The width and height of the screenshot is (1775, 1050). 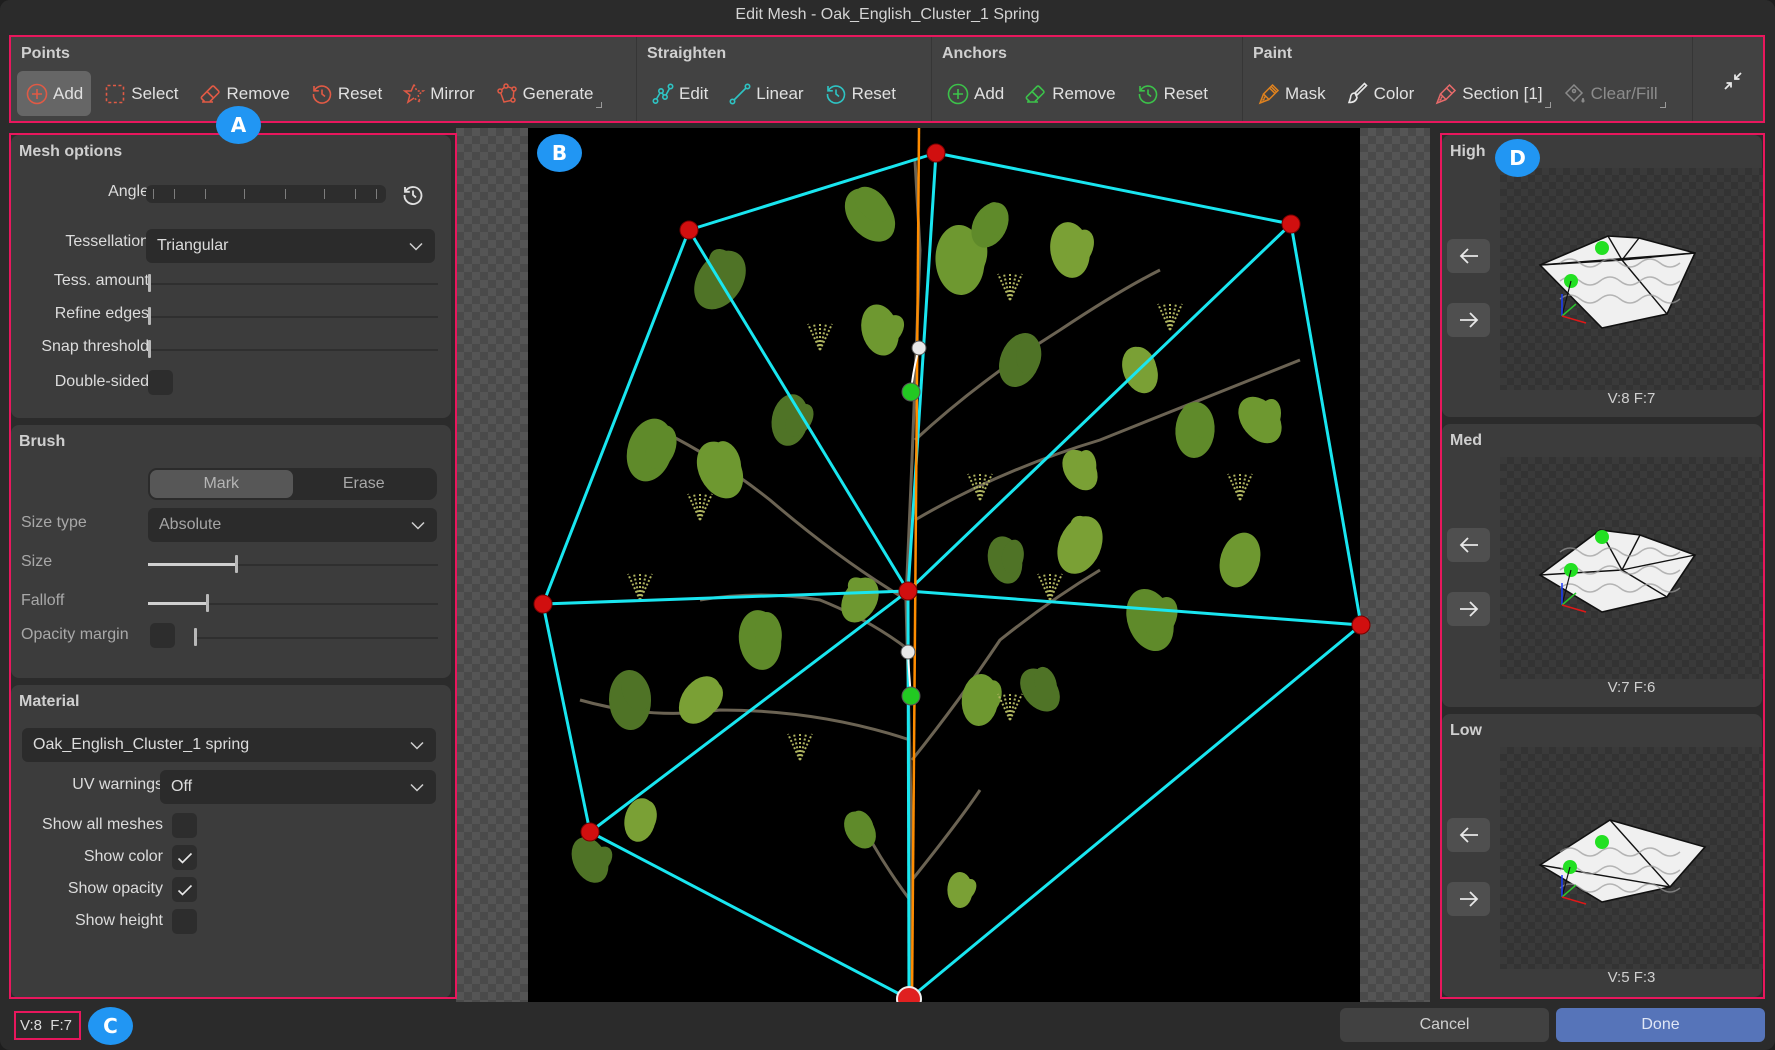 I want to click on opacity-margin-checkbox, so click(x=162, y=635).